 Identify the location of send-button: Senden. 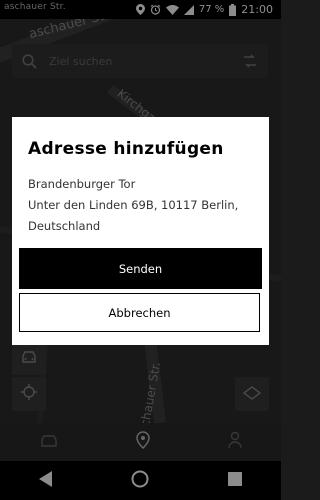
(140, 268).